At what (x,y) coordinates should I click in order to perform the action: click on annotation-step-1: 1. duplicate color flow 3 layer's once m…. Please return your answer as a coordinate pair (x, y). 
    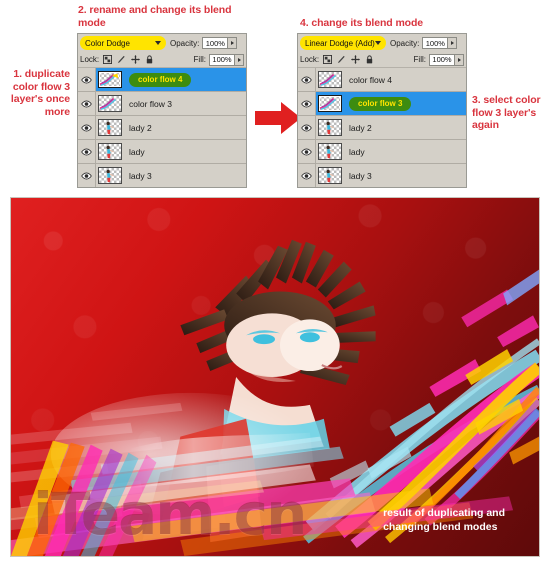
    Looking at the image, I should click on (40, 93).